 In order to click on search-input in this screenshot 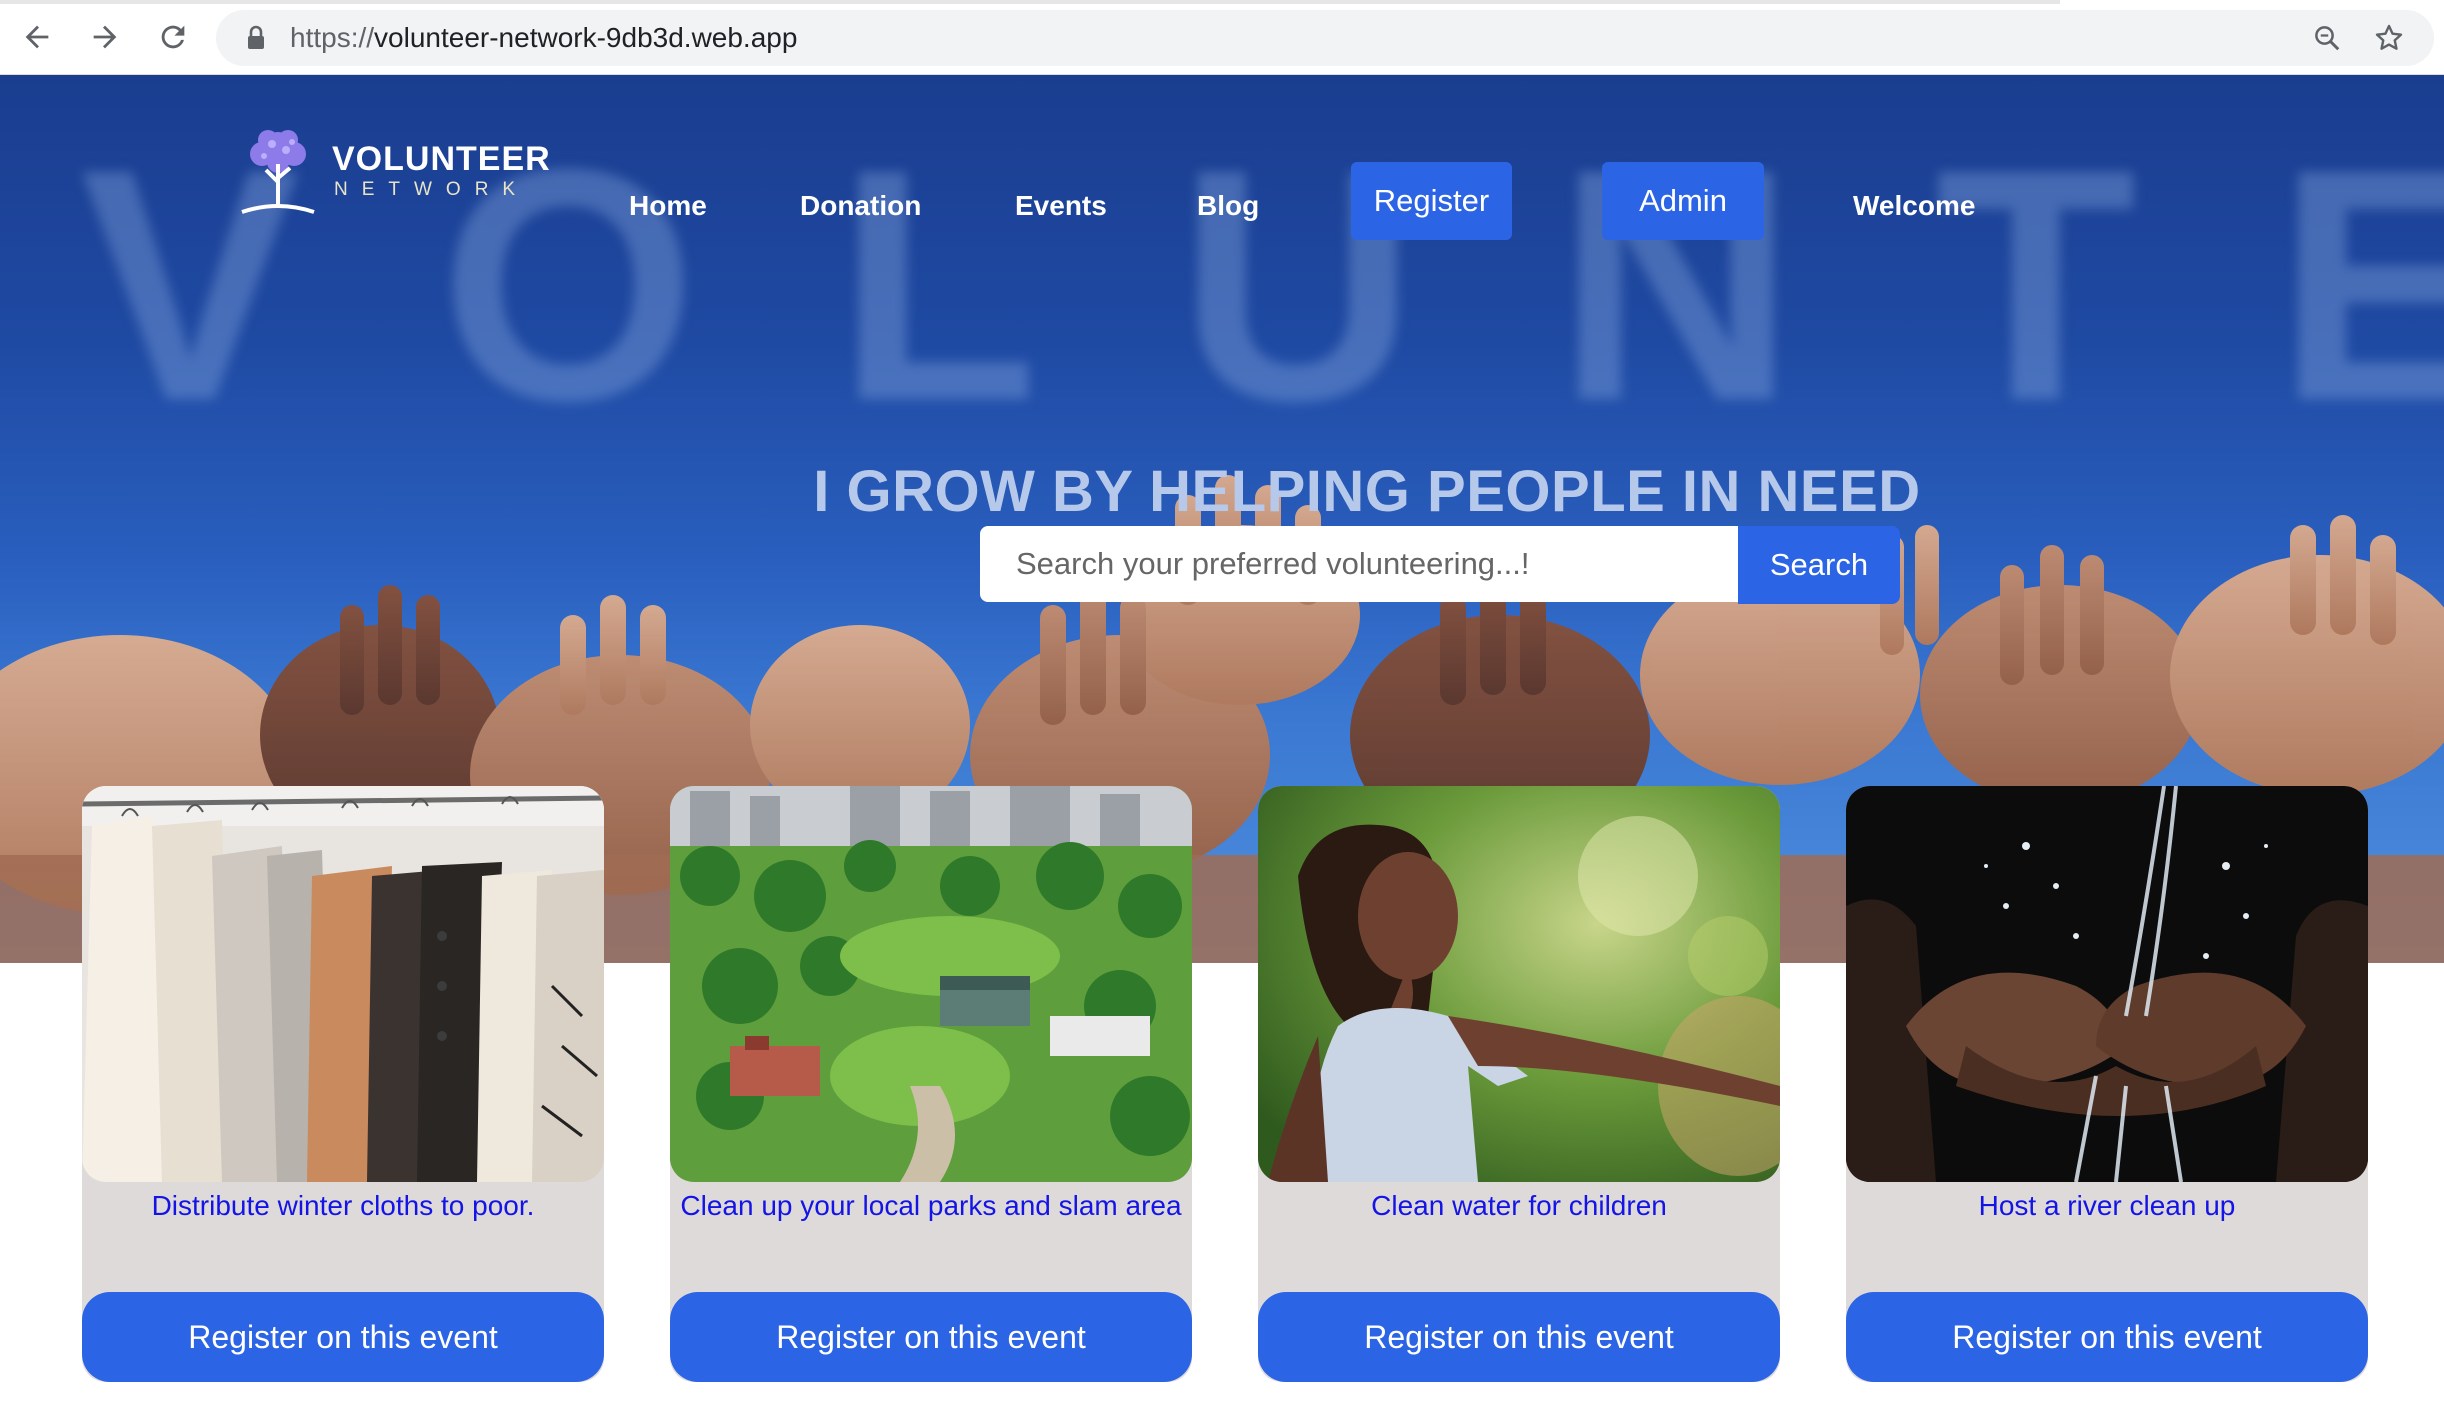, I will do `click(1359, 564)`.